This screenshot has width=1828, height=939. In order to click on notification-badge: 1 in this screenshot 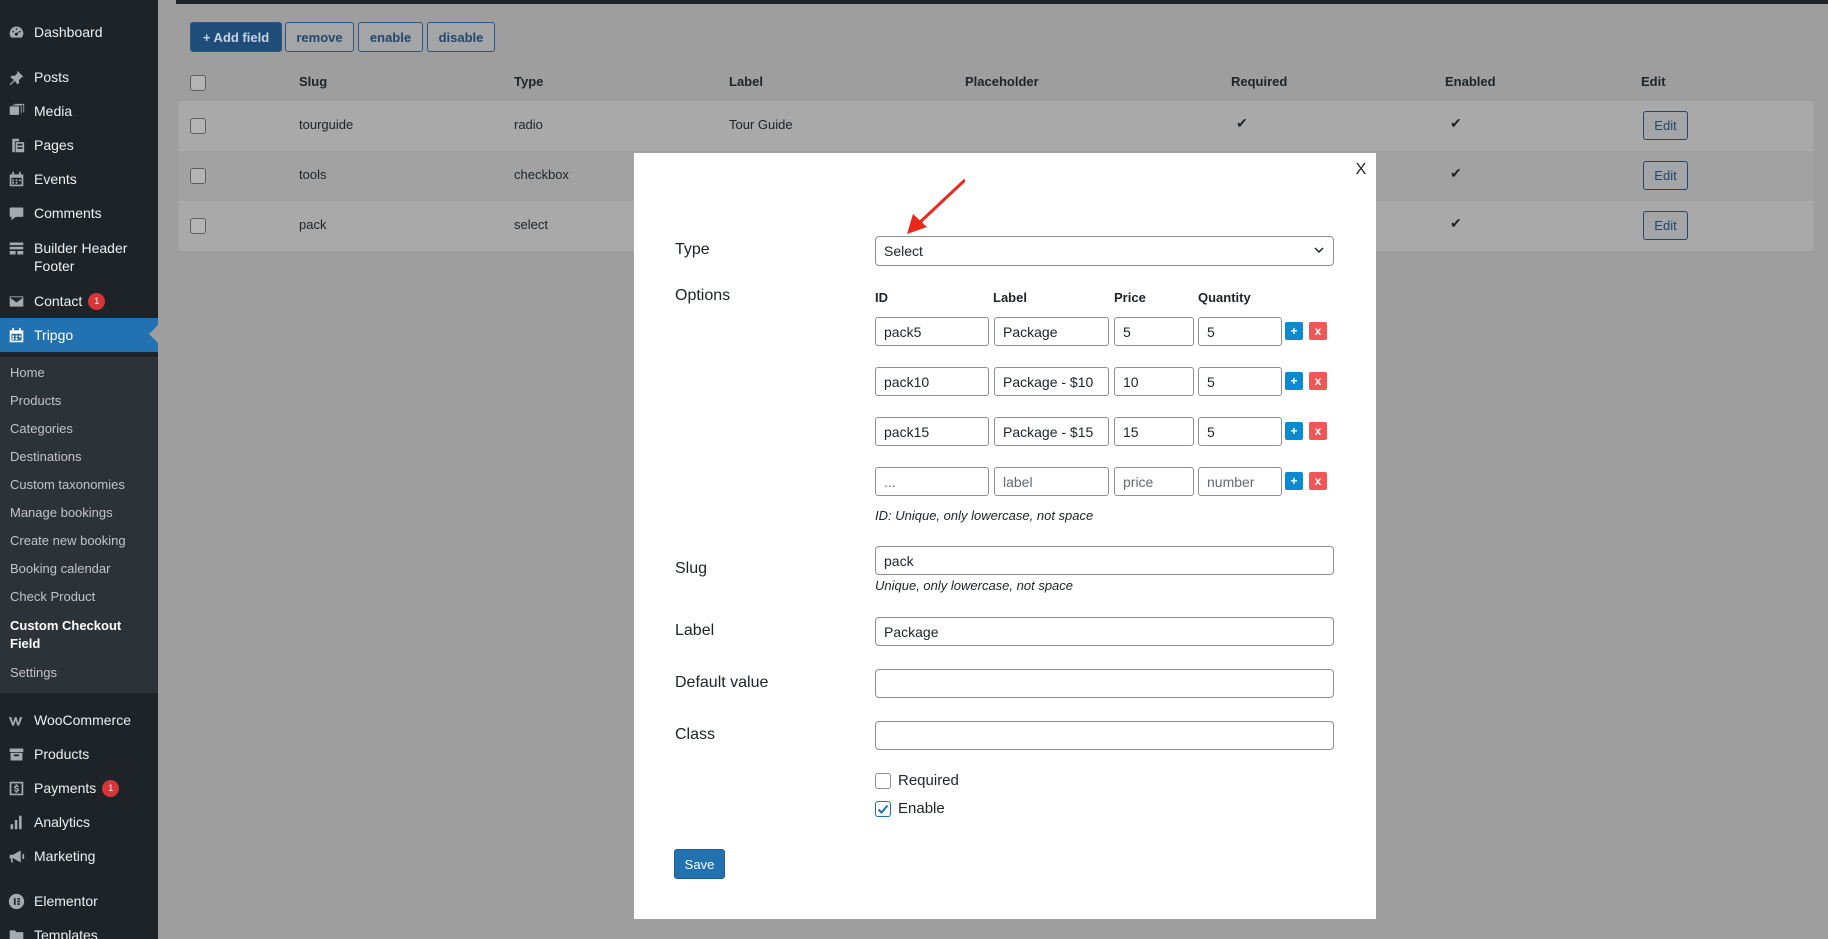, I will do `click(97, 301)`.